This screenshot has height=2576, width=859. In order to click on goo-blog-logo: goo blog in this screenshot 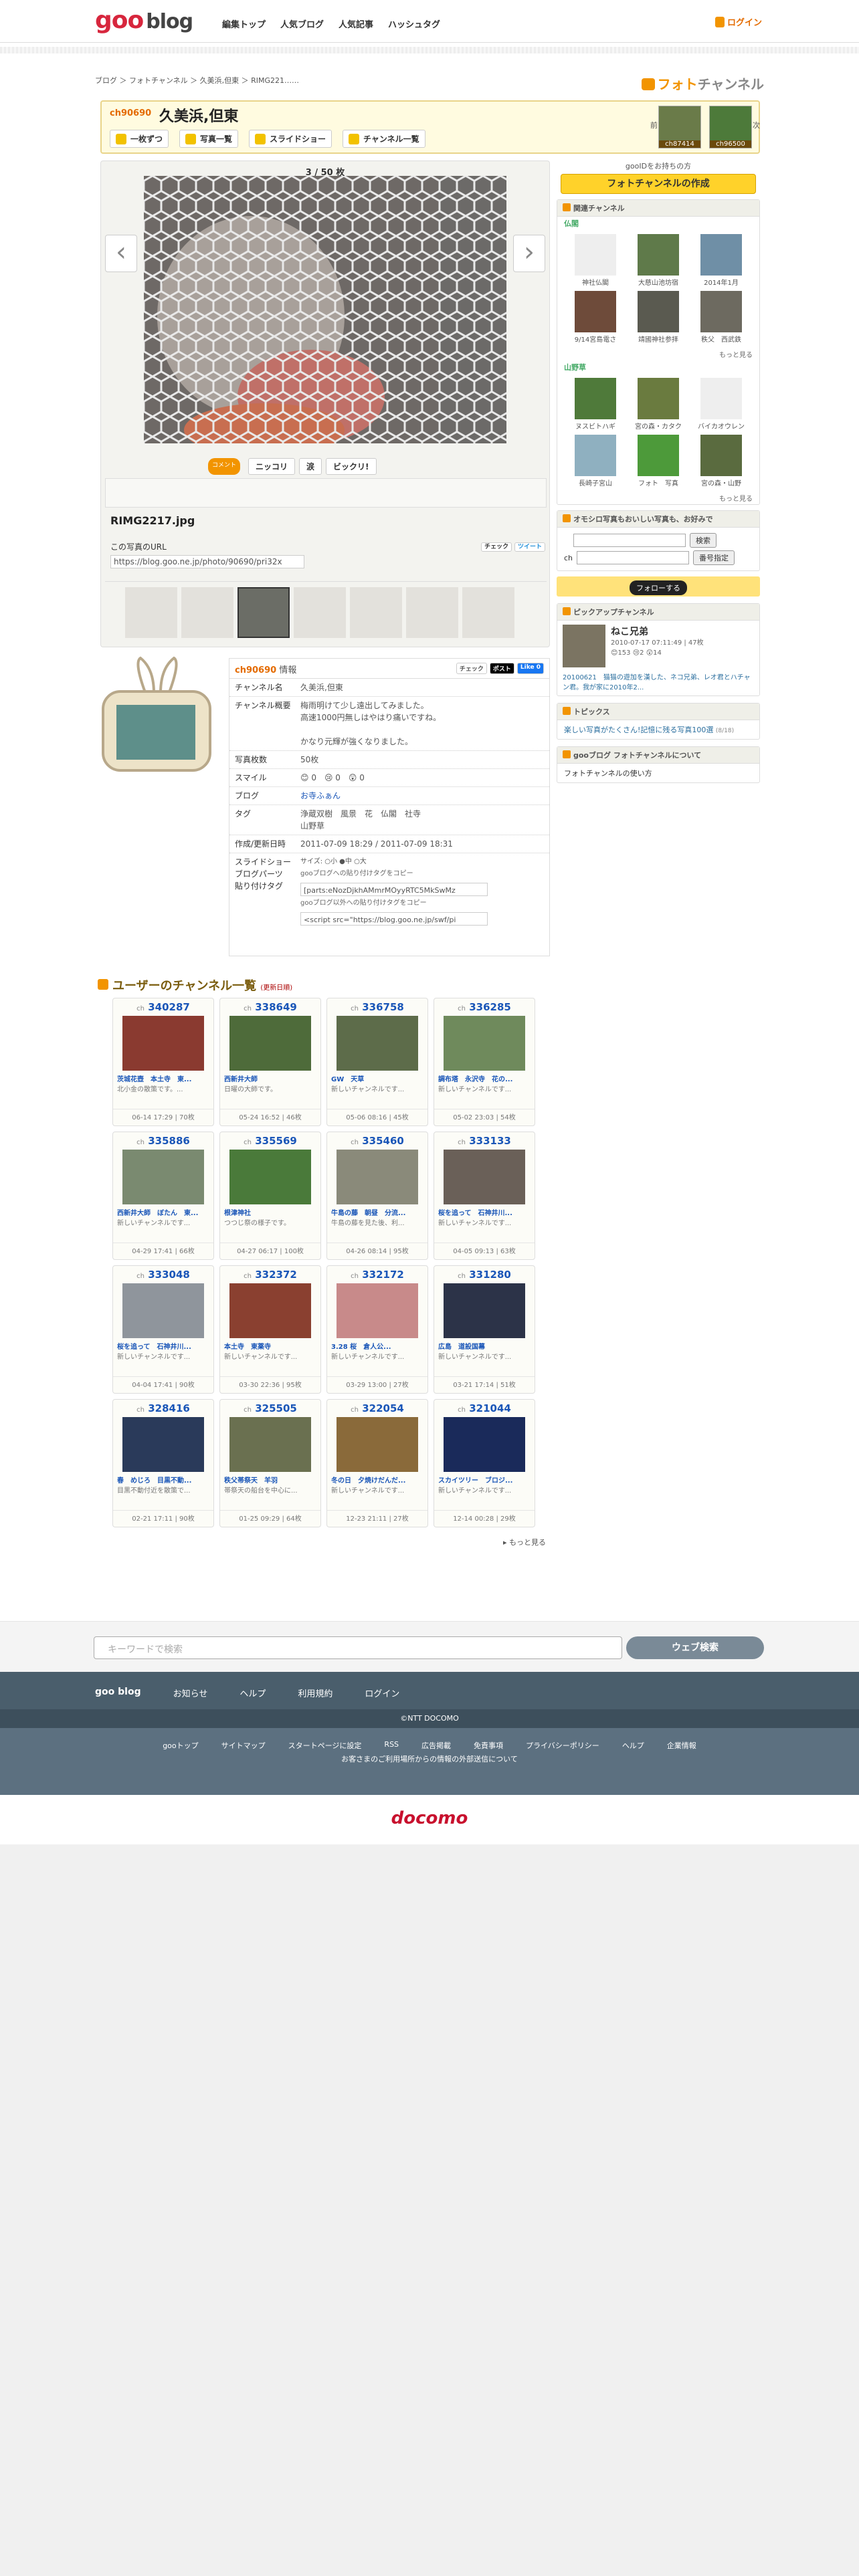, I will do `click(144, 20)`.